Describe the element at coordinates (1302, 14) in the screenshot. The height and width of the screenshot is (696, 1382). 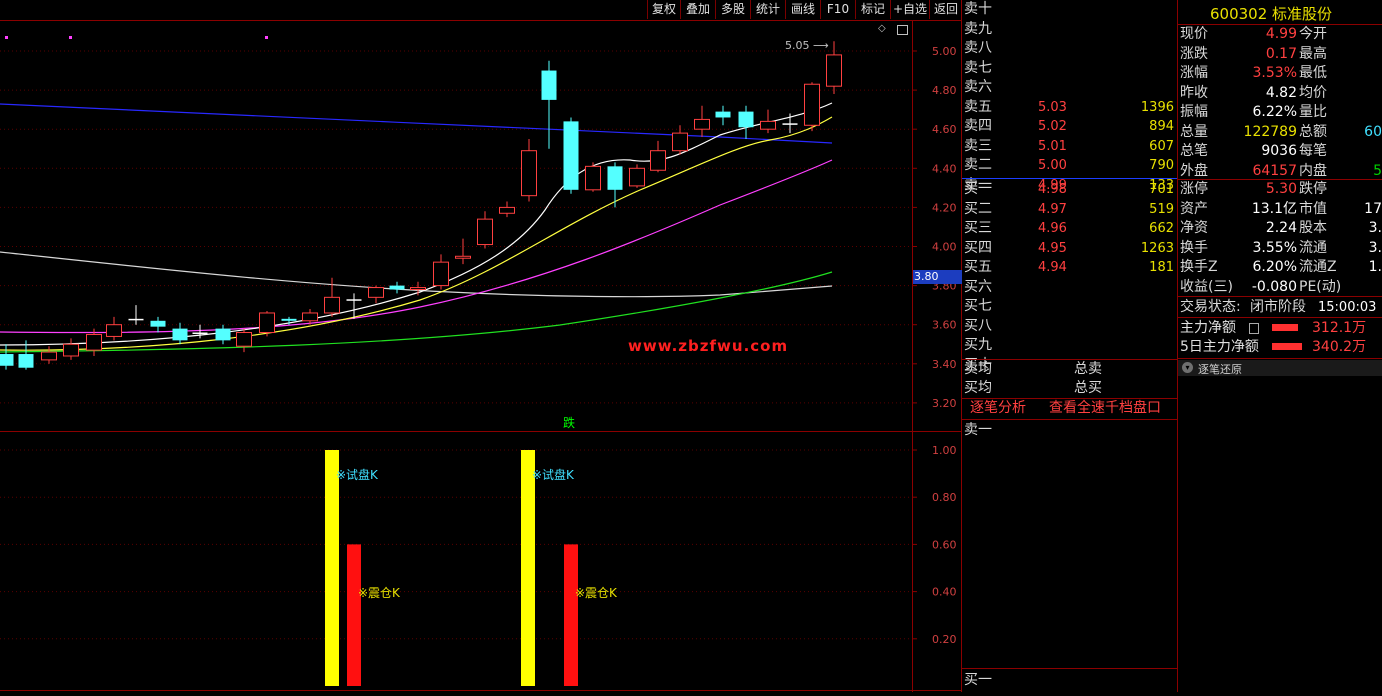
I see `stock-name: 标准股份` at that location.